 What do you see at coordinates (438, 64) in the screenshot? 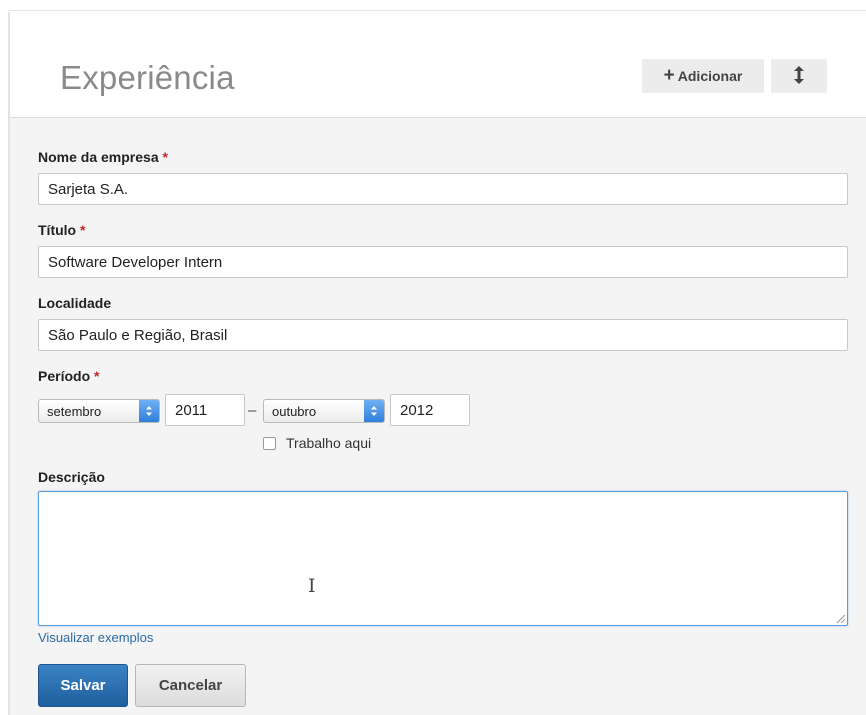
I see `section-header: Experiência + Adicionar` at bounding box center [438, 64].